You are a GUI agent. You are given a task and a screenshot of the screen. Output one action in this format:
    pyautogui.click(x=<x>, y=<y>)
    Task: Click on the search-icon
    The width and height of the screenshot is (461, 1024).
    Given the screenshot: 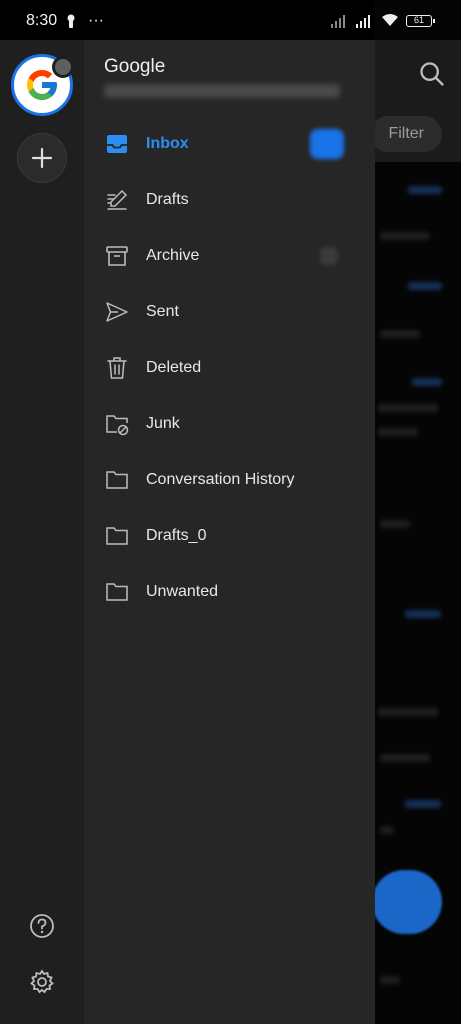 What is the action you would take?
    pyautogui.click(x=432, y=74)
    